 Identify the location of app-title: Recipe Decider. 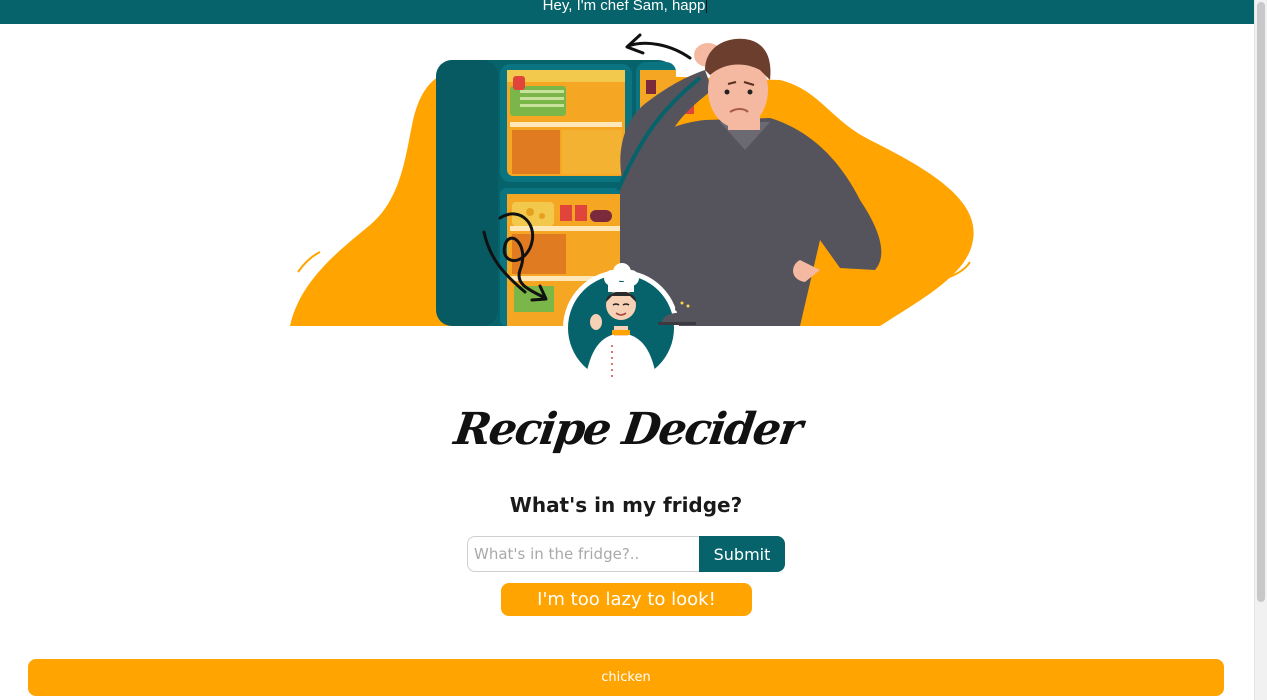
(627, 429).